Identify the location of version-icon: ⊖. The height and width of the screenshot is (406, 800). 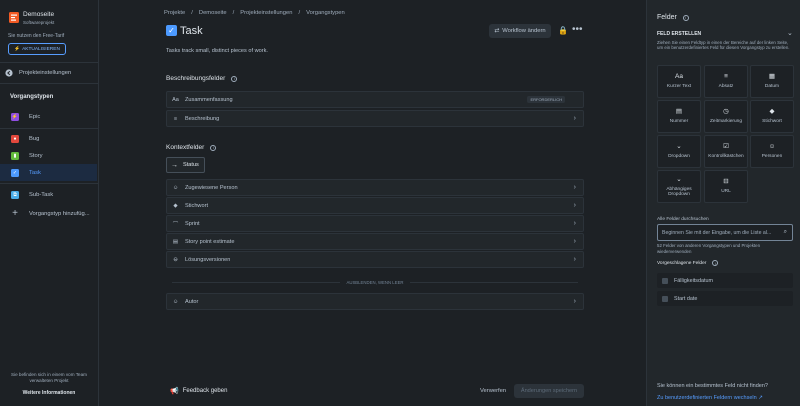
(175, 259).